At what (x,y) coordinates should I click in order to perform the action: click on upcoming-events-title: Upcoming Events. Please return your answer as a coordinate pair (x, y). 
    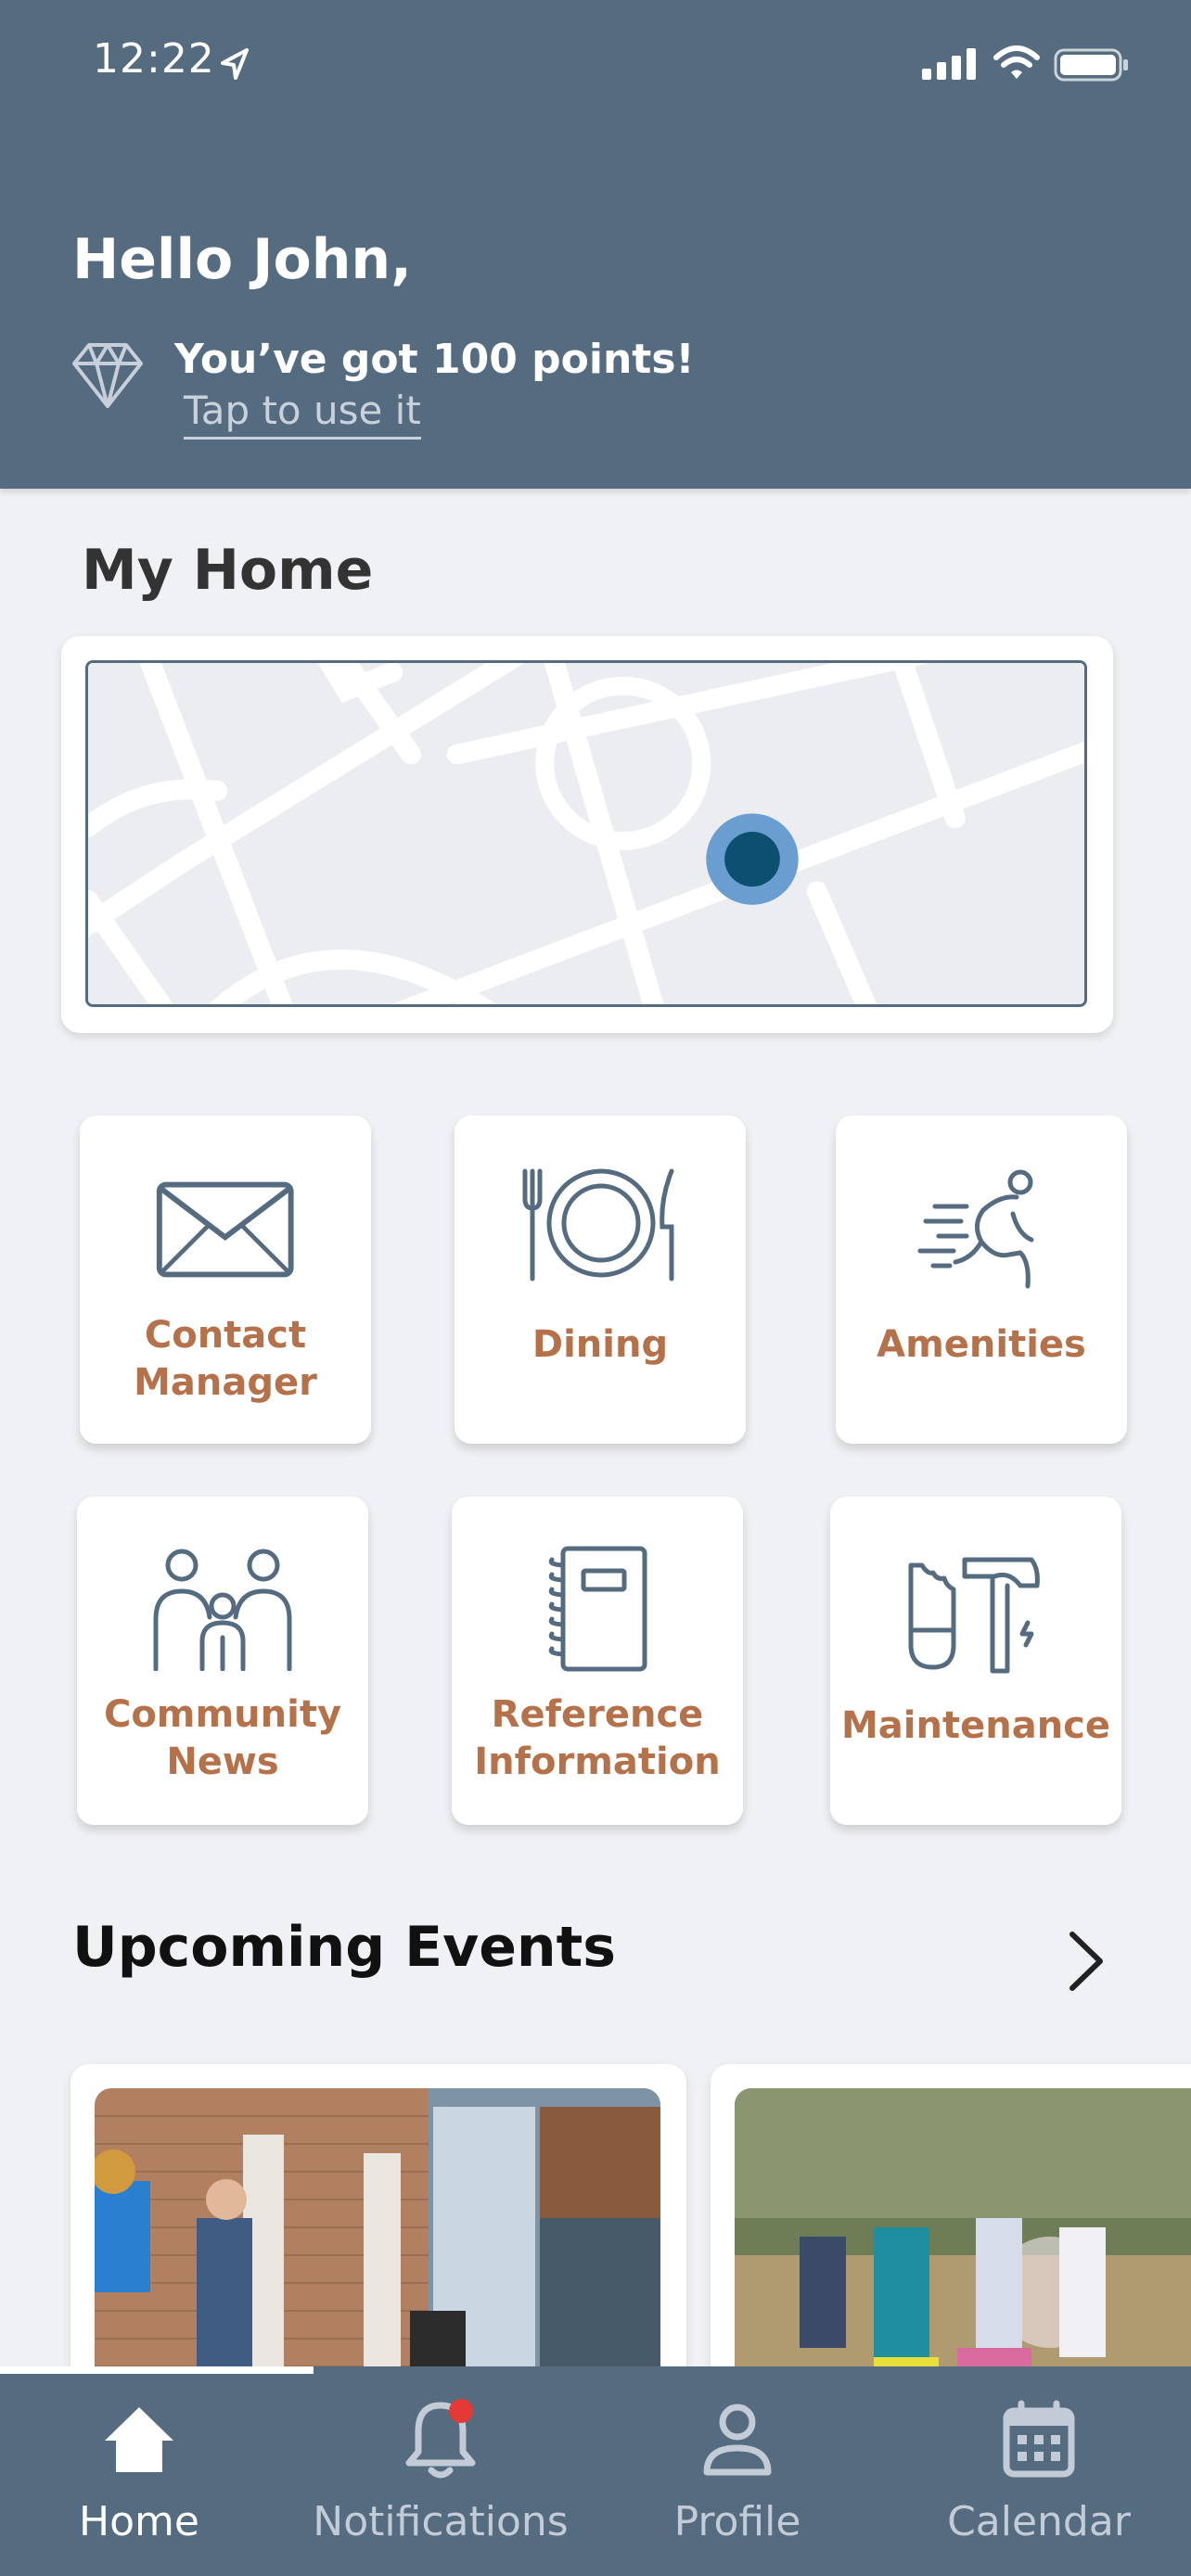
    Looking at the image, I should click on (344, 1947).